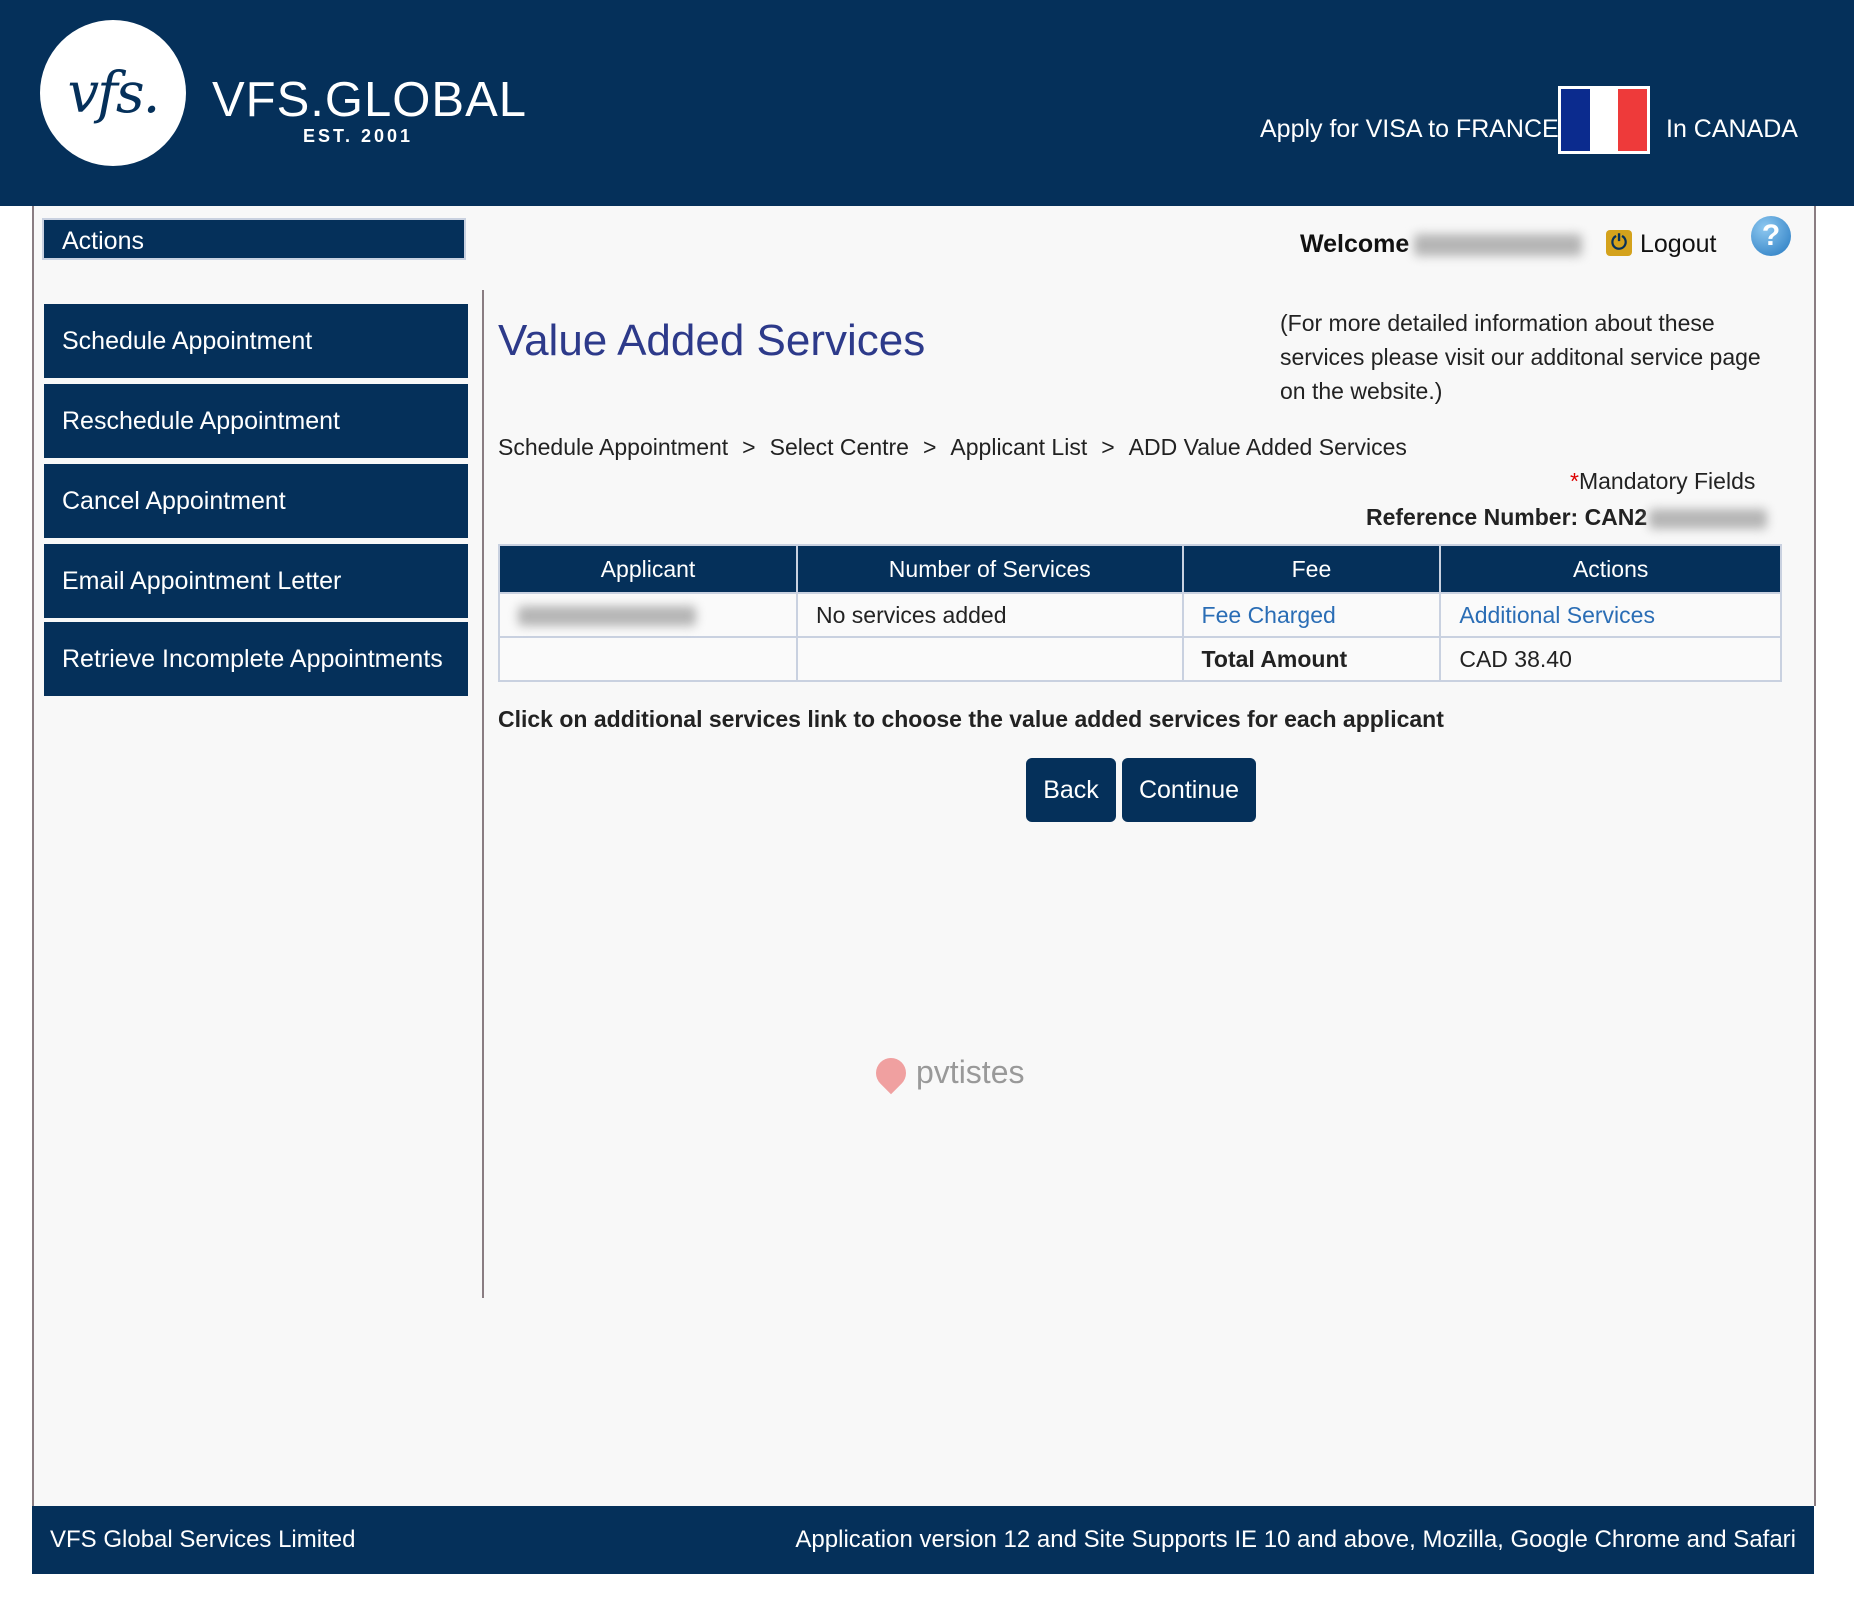 The image size is (1854, 1612). What do you see at coordinates (1189, 790) in the screenshot?
I see `continue-button: Continue` at bounding box center [1189, 790].